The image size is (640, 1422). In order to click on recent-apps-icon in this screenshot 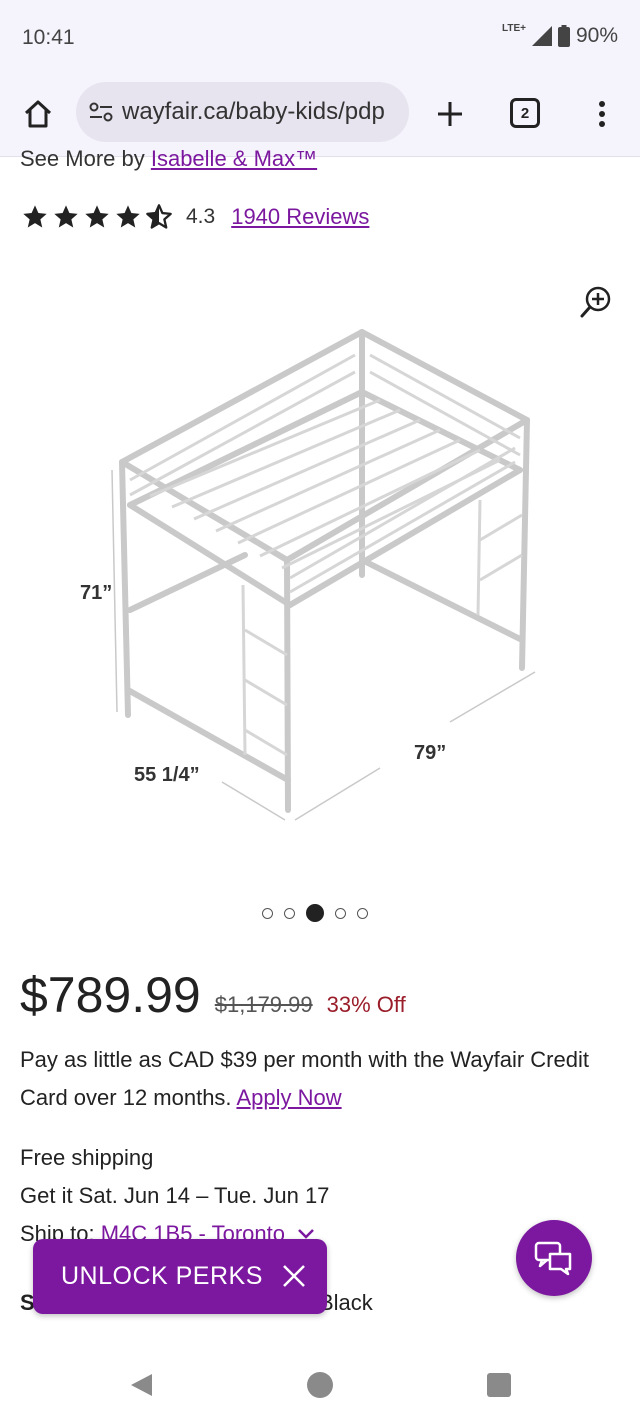, I will do `click(499, 1385)`.